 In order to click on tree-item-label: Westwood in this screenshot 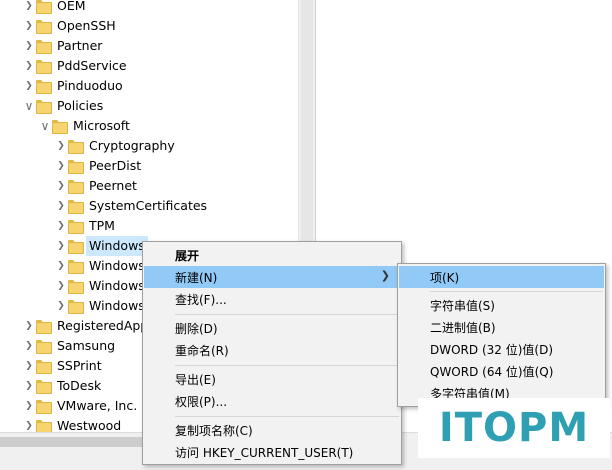, I will do `click(89, 425)`.